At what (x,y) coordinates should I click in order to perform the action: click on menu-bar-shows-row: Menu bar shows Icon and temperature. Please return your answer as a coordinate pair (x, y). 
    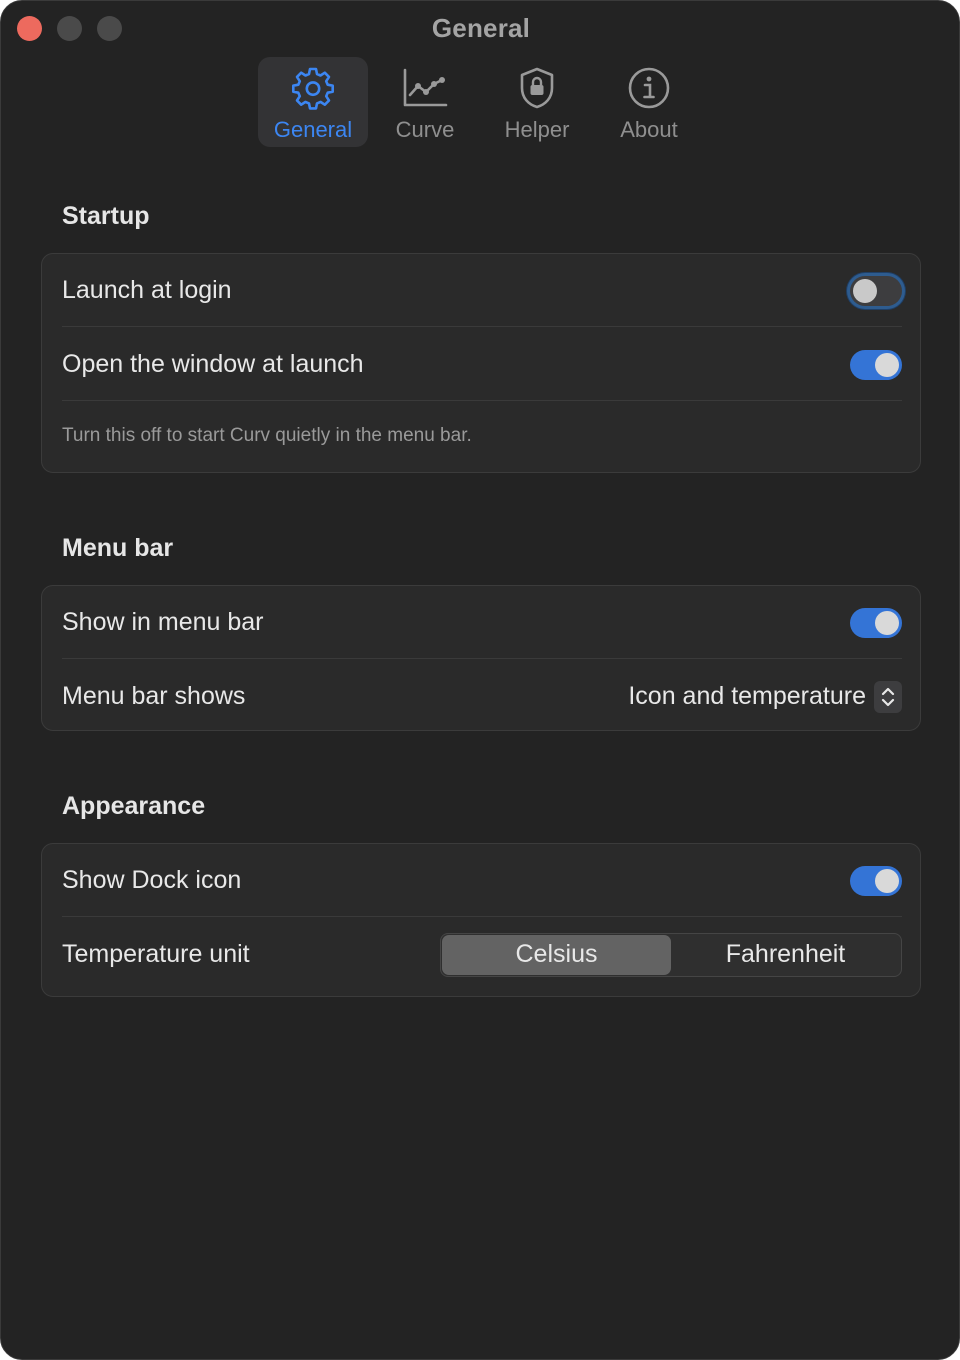
    Looking at the image, I should click on (482, 696).